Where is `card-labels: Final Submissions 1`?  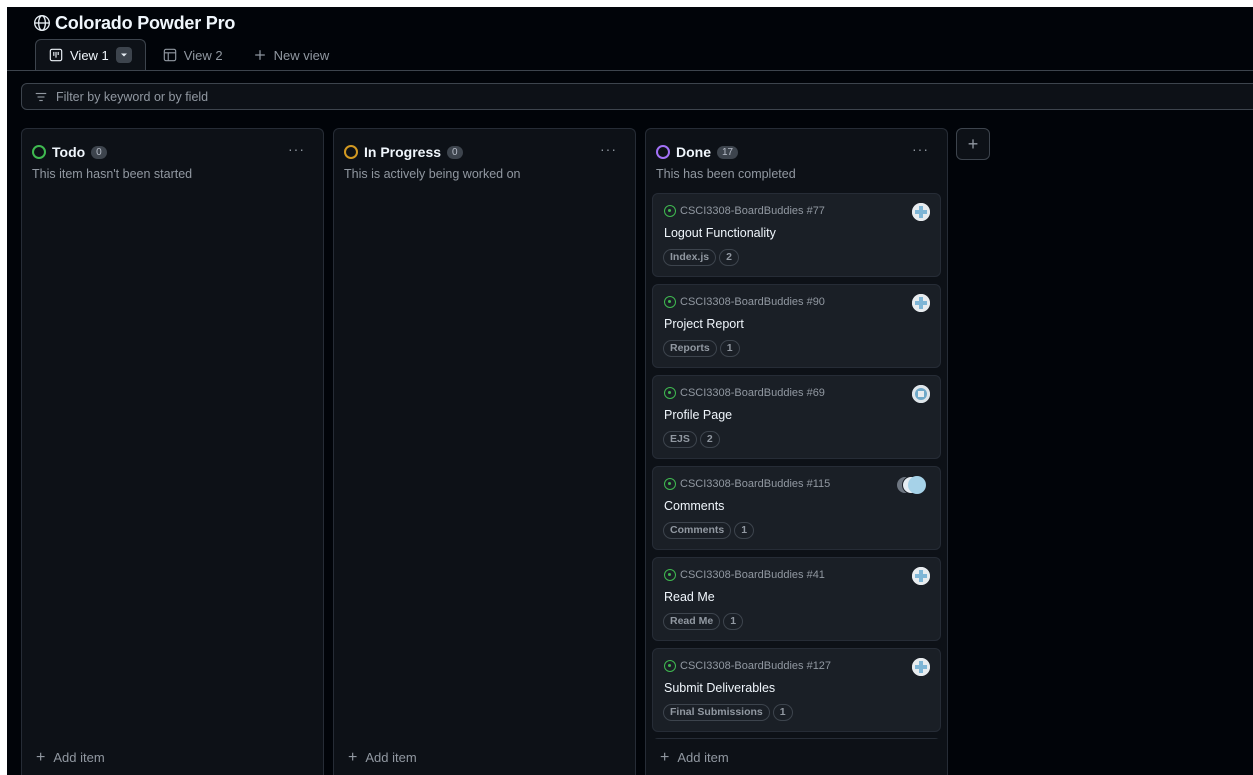 card-labels: Final Submissions 1 is located at coordinates (728, 712).